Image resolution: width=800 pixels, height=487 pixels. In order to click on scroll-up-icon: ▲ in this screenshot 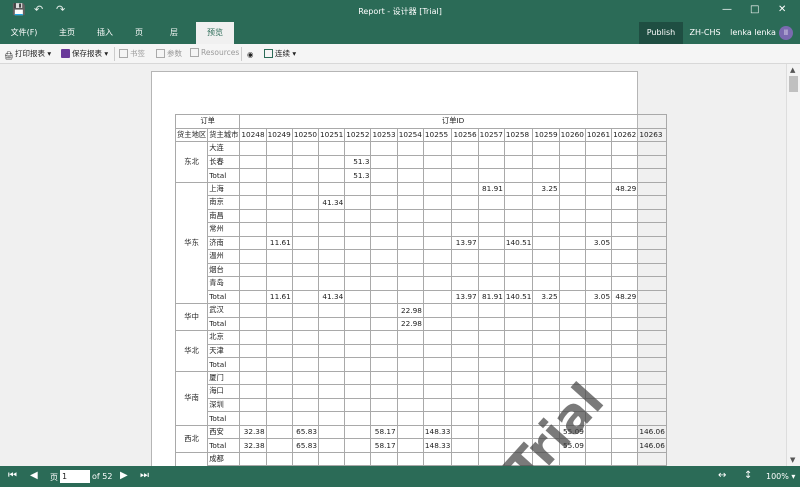, I will do `click(792, 70)`.